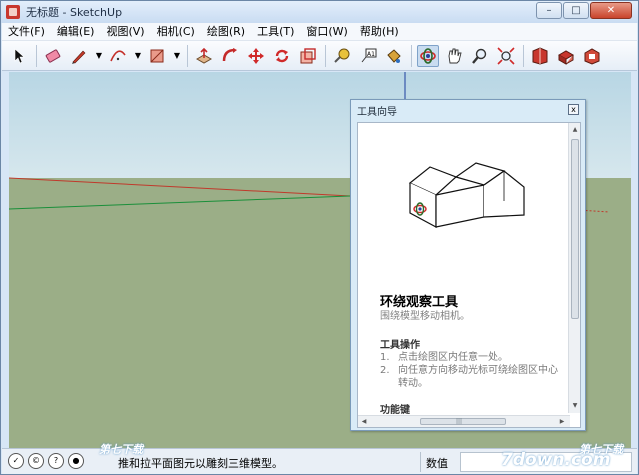 The height and width of the screenshot is (475, 639). What do you see at coordinates (506, 56) in the screenshot?
I see `zoom-extents-icon` at bounding box center [506, 56].